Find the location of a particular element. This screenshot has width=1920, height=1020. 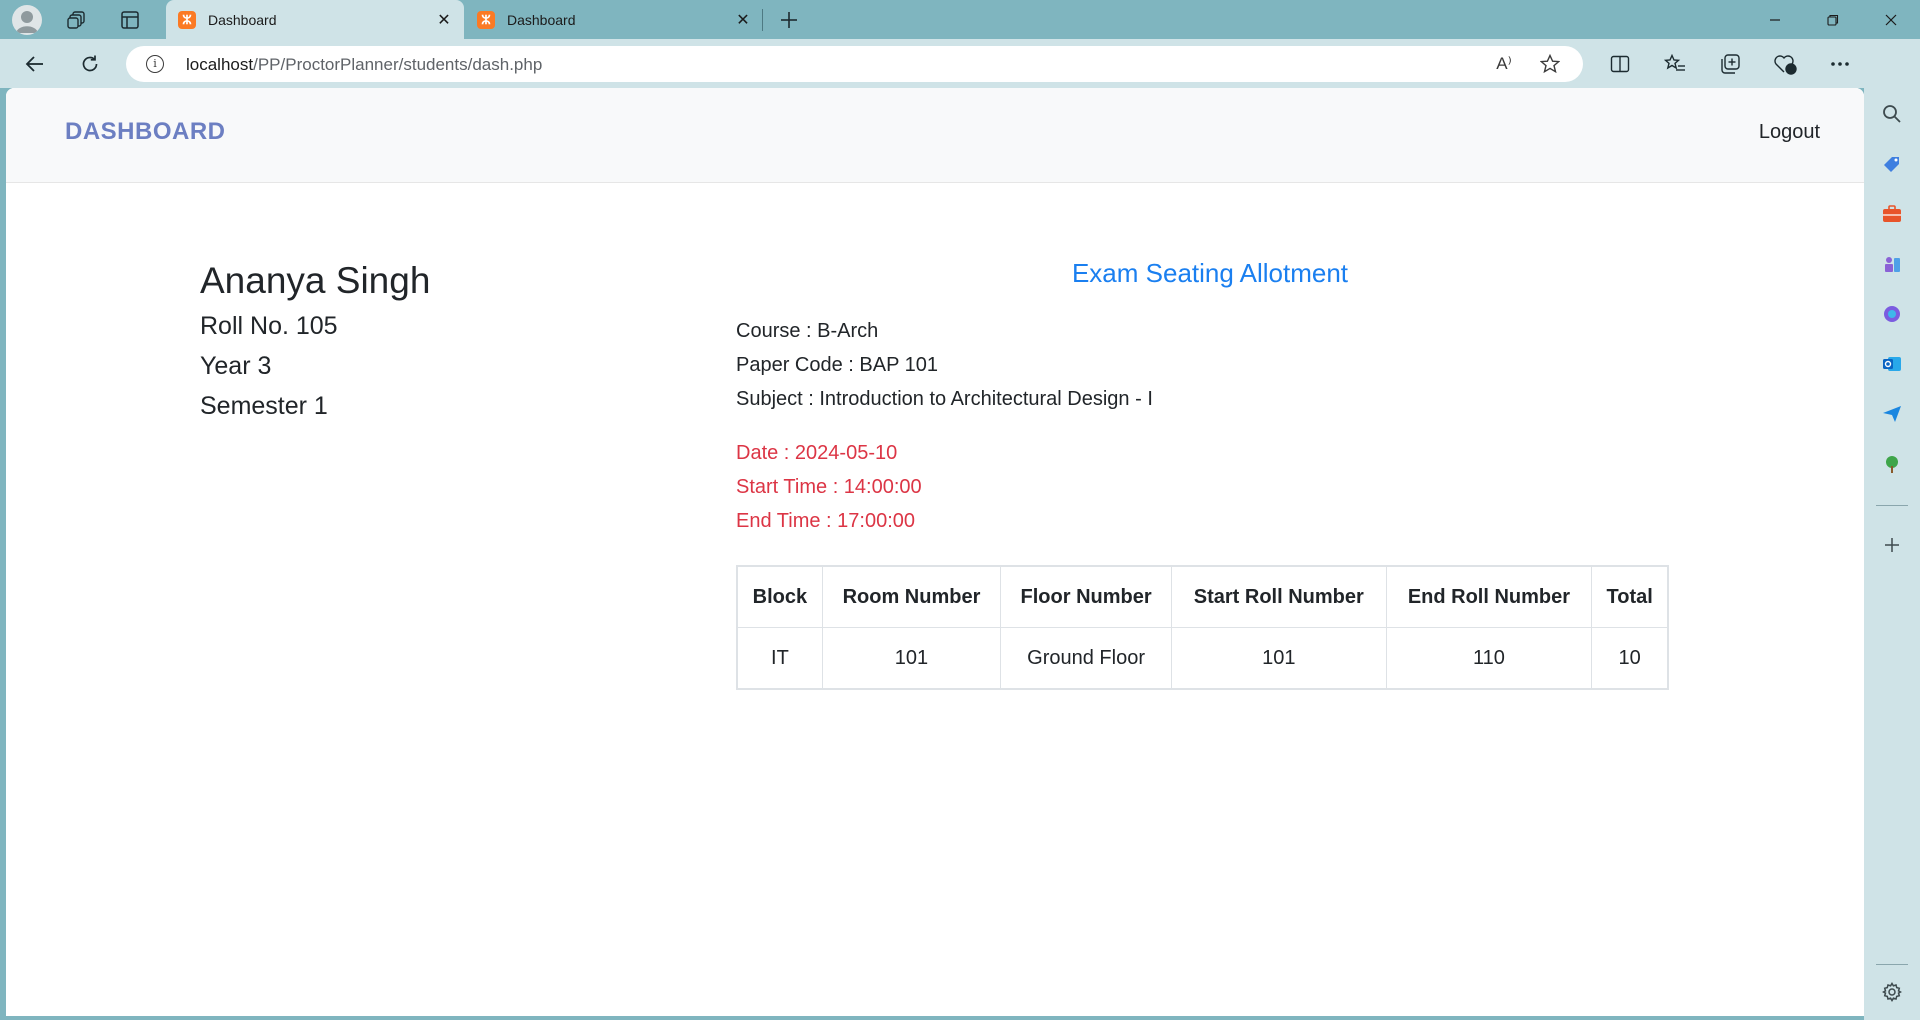

edge-sidebar is located at coordinates (1892, 529).